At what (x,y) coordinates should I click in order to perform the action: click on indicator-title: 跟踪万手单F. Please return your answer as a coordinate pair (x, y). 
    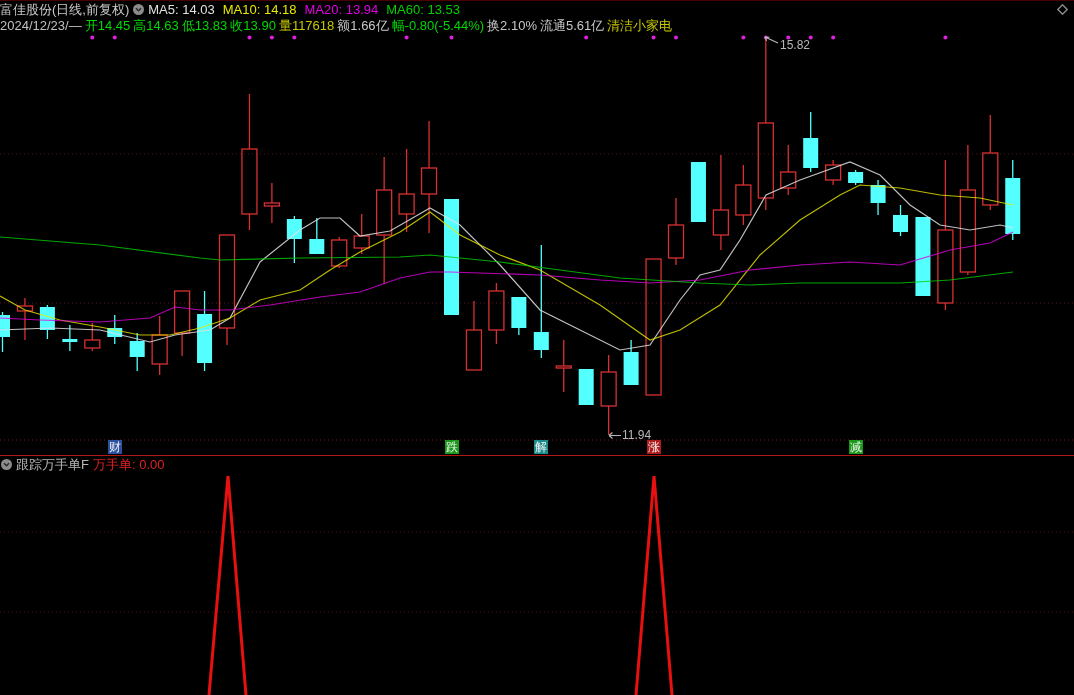
    Looking at the image, I should click on (52, 464).